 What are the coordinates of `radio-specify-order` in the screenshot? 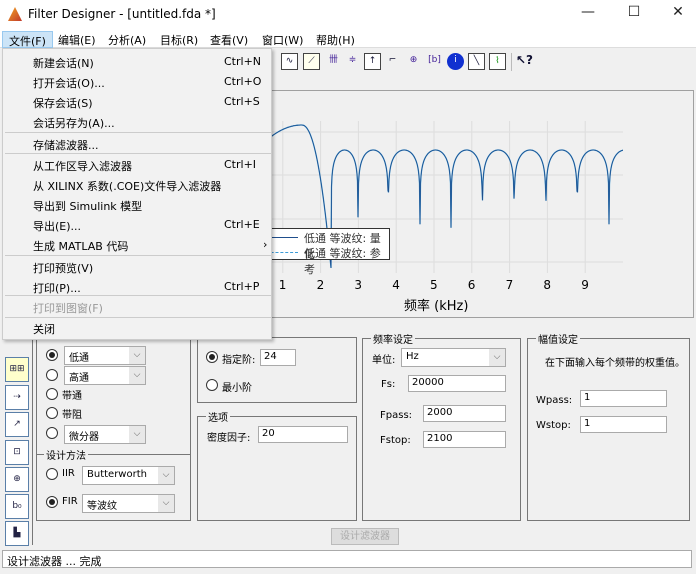 It's located at (212, 357).